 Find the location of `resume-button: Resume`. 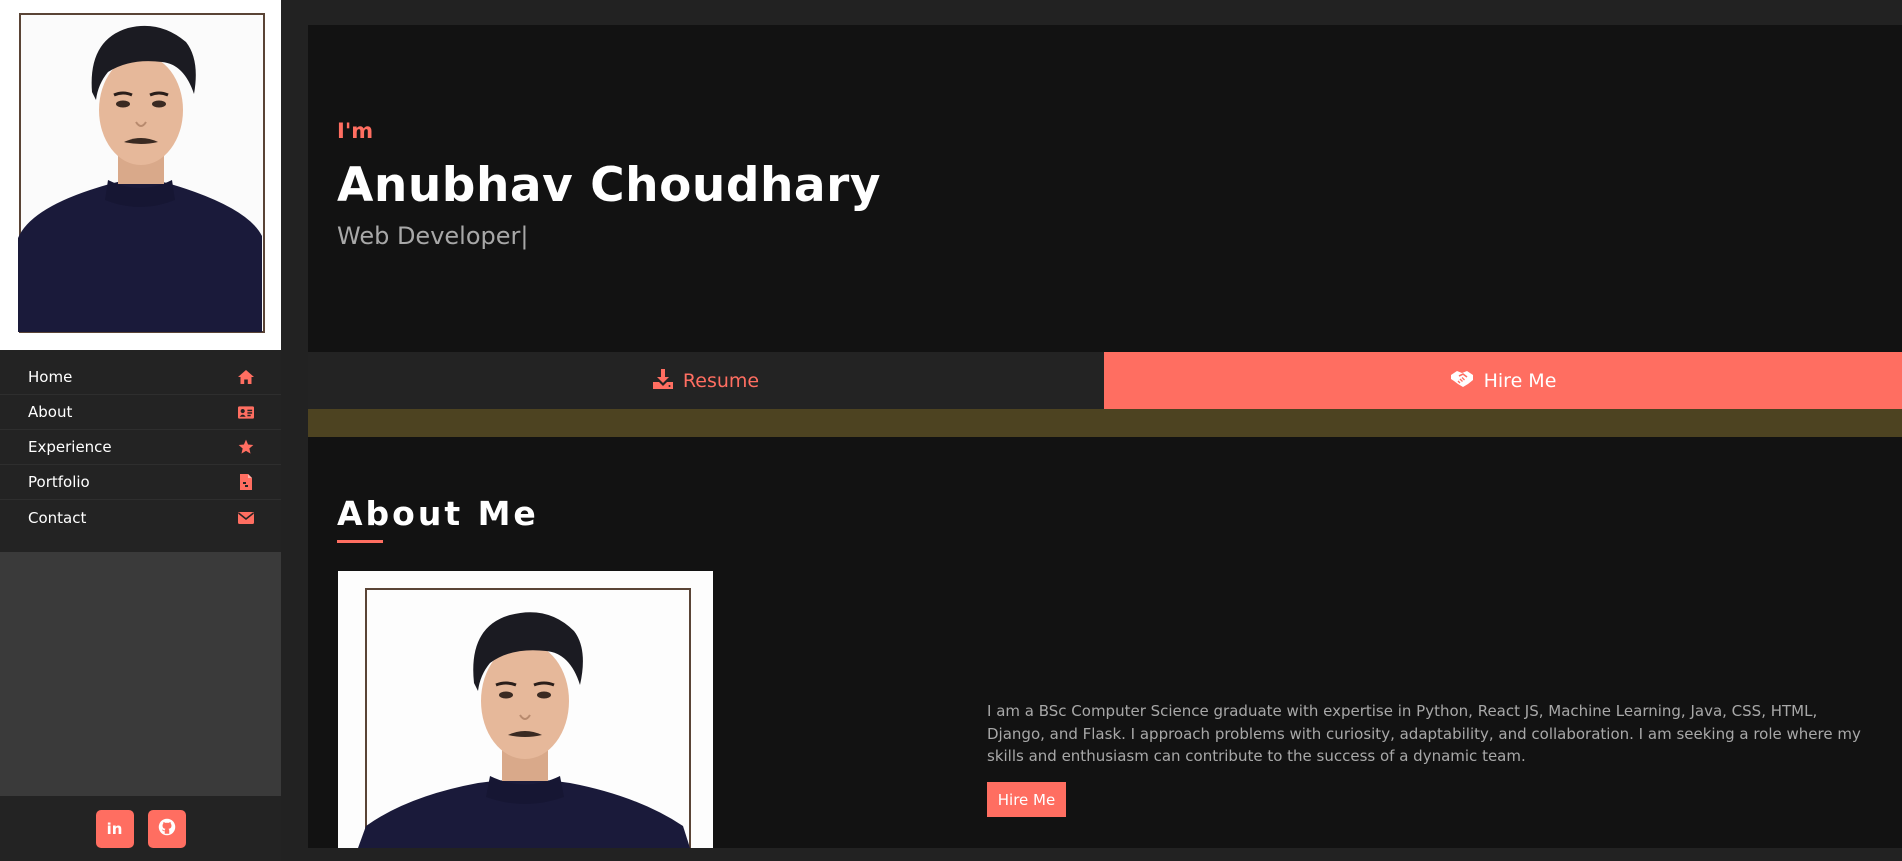

resume-button: Resume is located at coordinates (706, 380).